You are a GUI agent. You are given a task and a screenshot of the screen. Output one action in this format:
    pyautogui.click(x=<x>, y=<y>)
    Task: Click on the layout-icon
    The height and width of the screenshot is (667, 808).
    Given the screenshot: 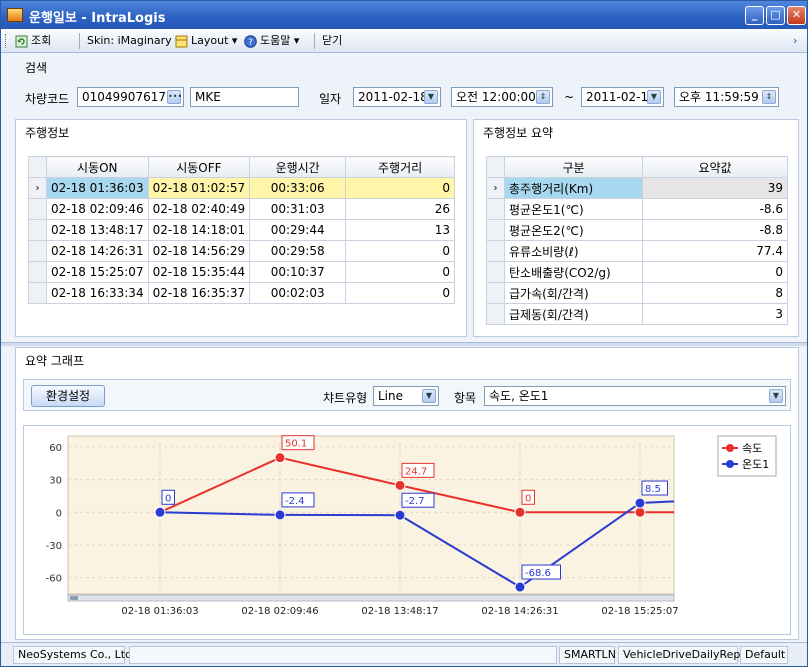 What is the action you would take?
    pyautogui.click(x=181, y=41)
    